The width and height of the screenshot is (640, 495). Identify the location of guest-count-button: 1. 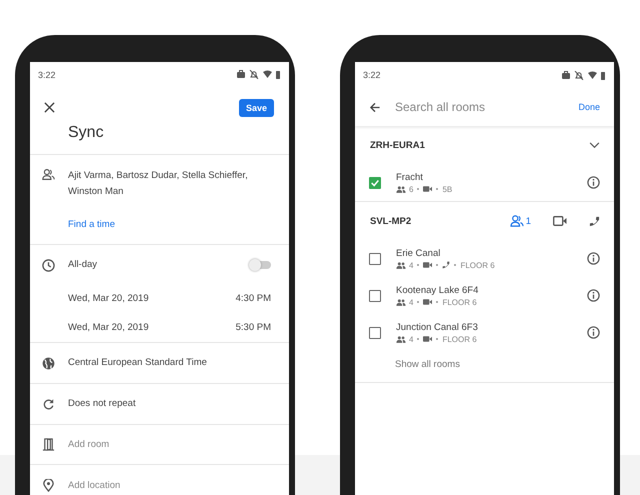
(520, 221).